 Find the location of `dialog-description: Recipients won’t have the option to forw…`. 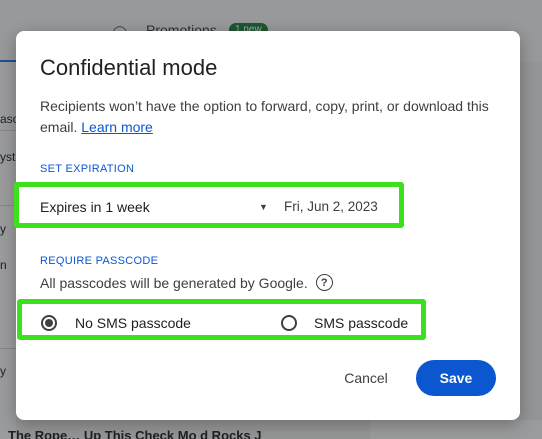

dialog-description: Recipients won’t have the option to forw… is located at coordinates (265, 117).